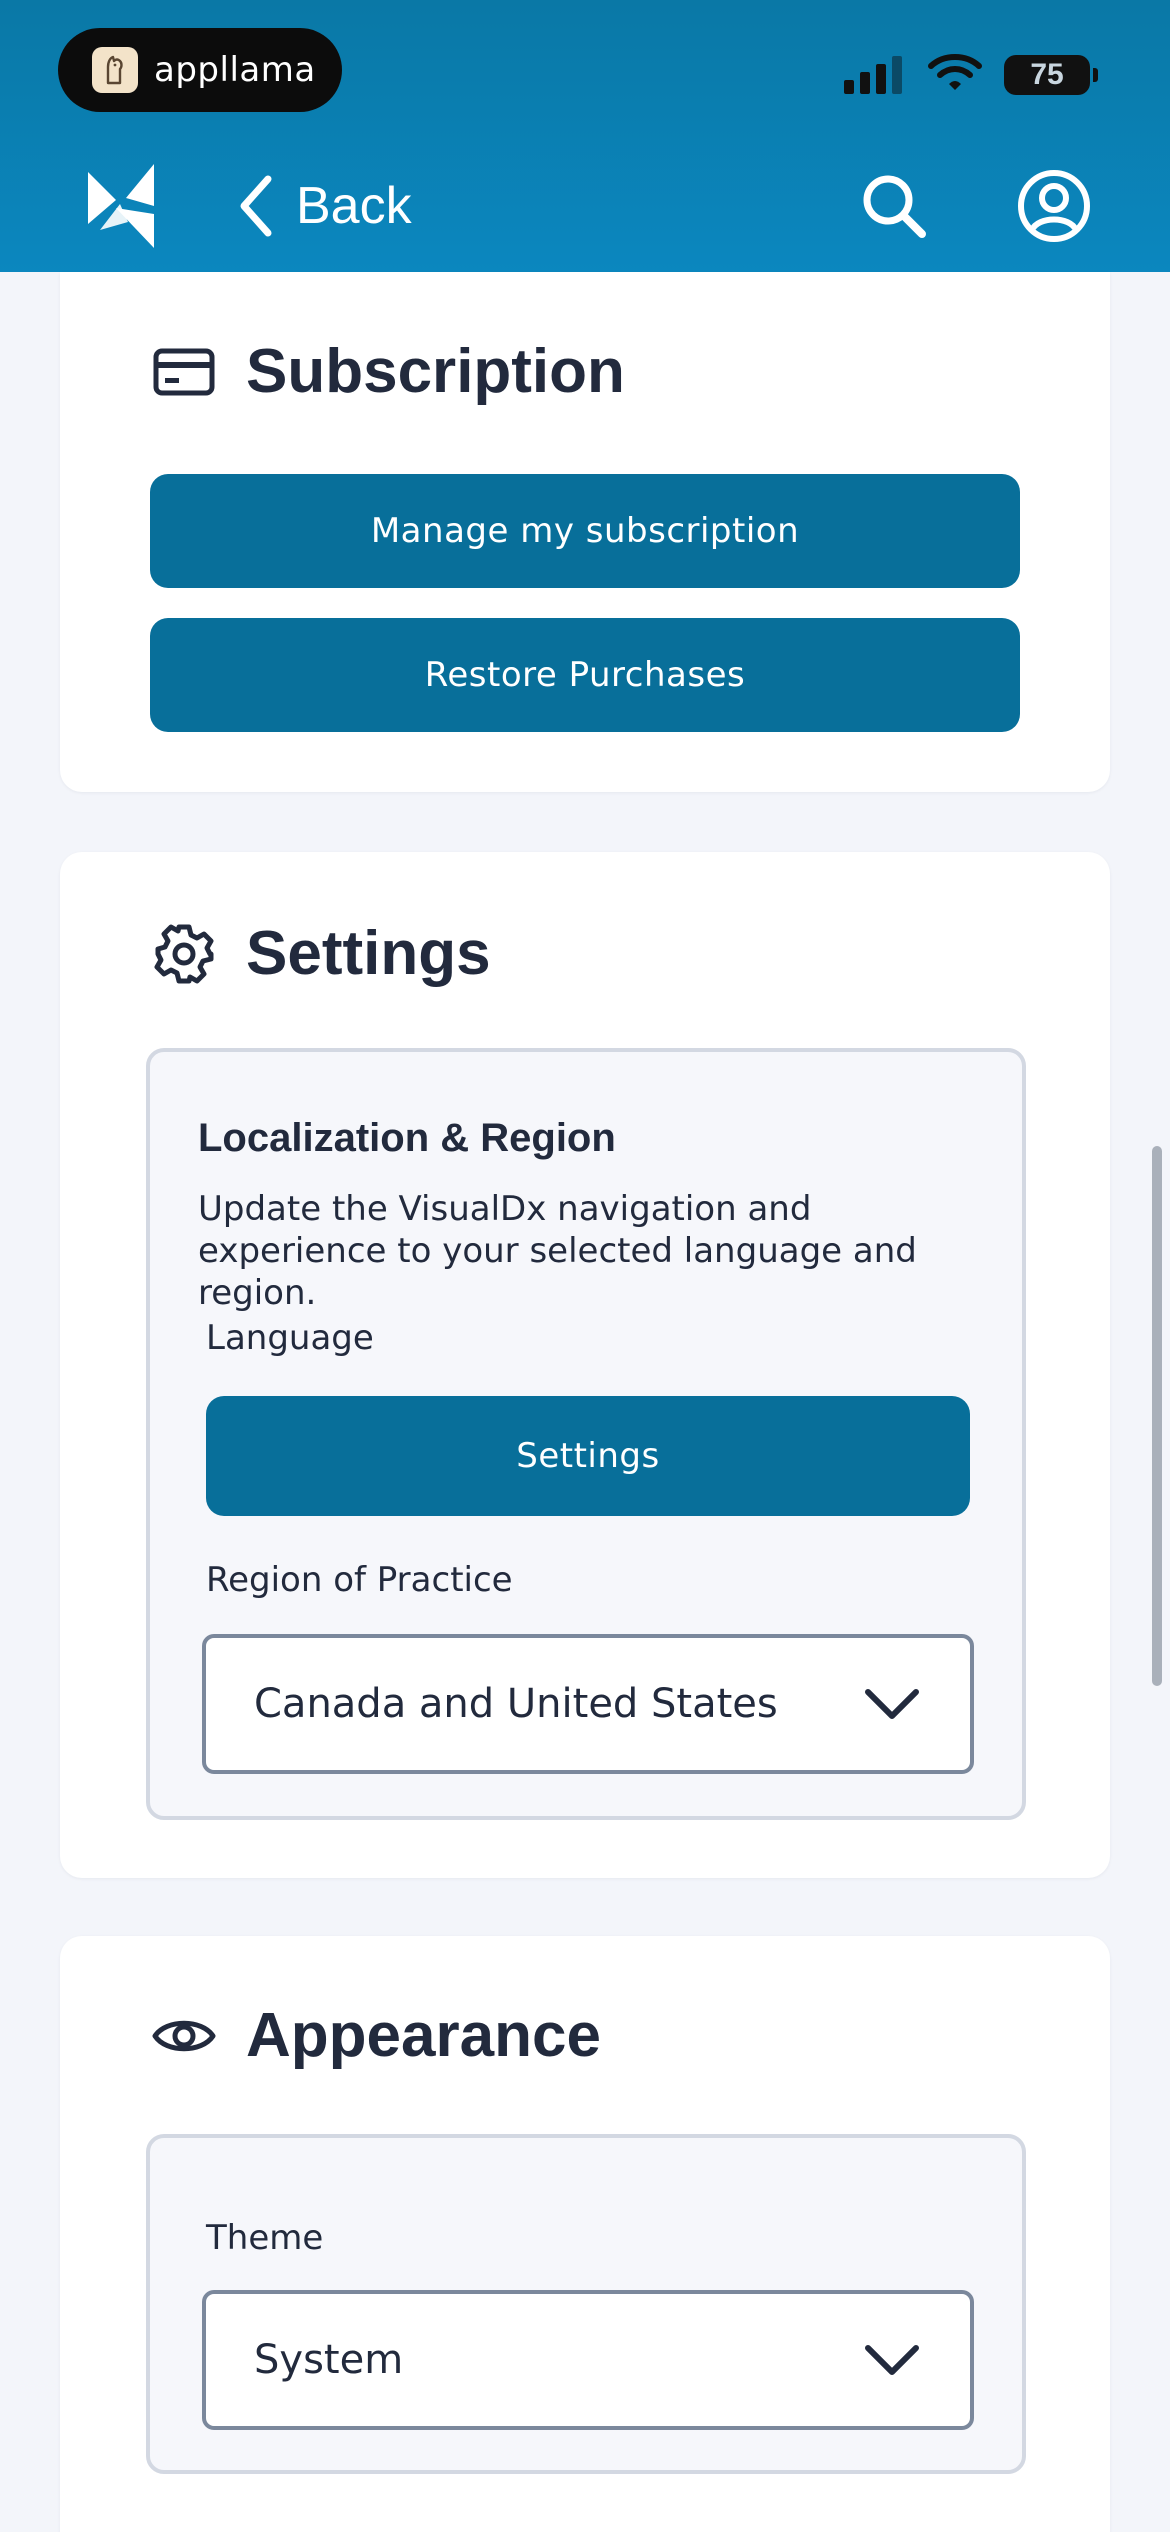  I want to click on top-bar: appllama 75 Back, so click(585, 136).